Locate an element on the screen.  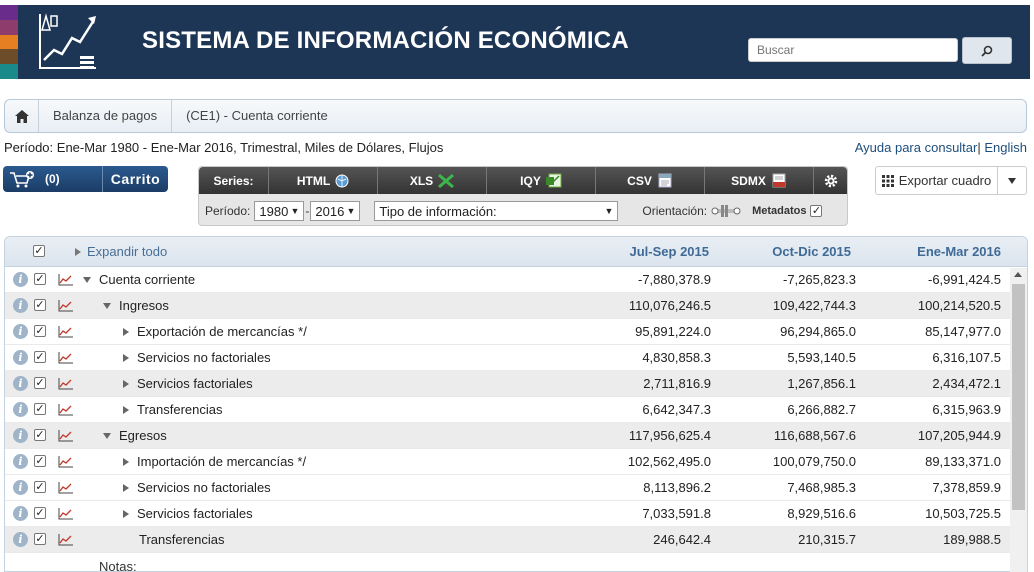
to-year-select: 2016 ▼ is located at coordinates (335, 211).